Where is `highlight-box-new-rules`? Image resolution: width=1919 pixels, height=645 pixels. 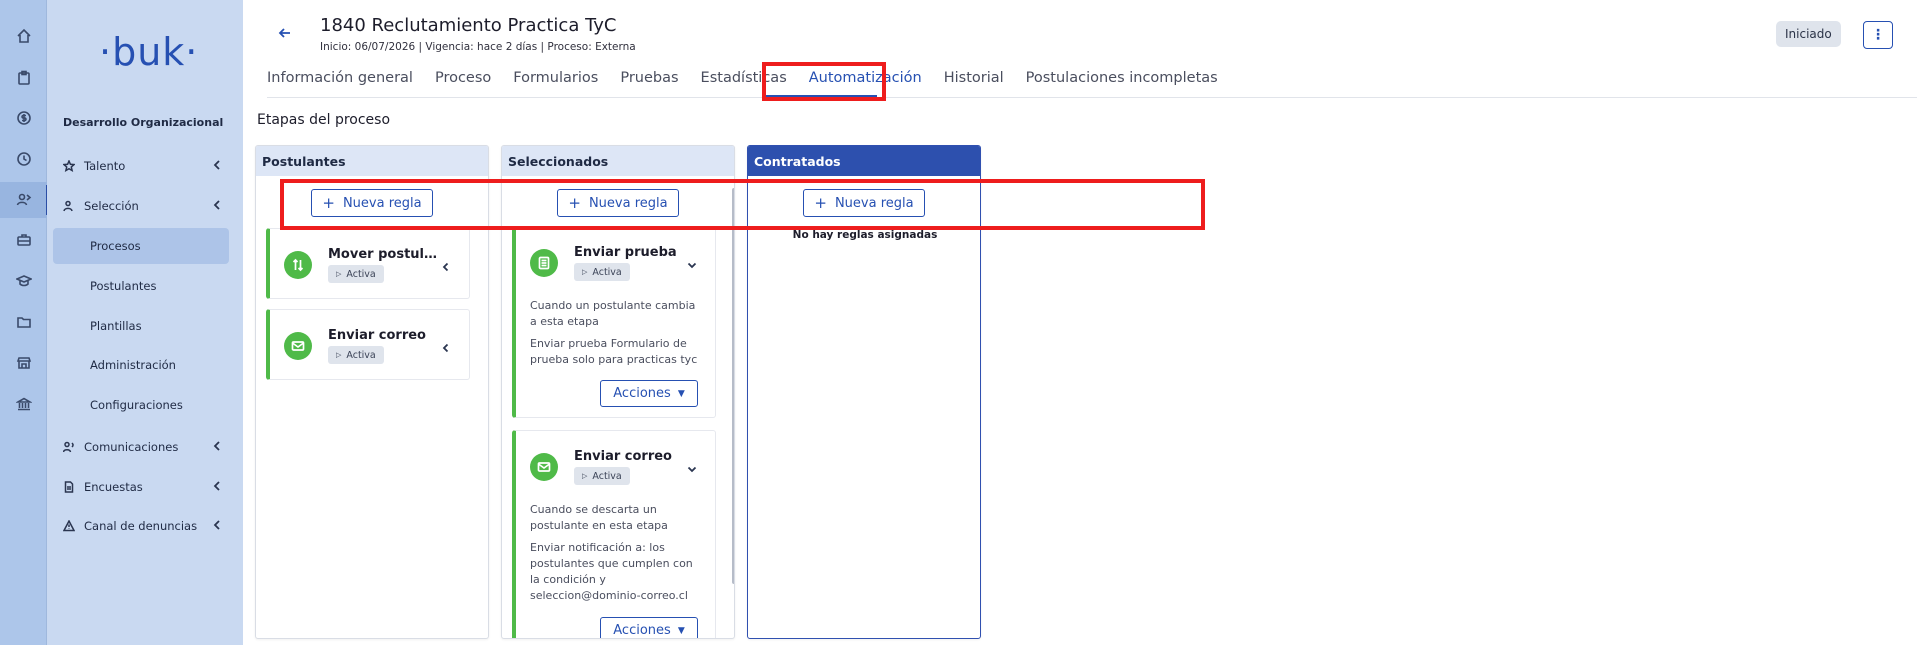
highlight-box-new-rules is located at coordinates (742, 204).